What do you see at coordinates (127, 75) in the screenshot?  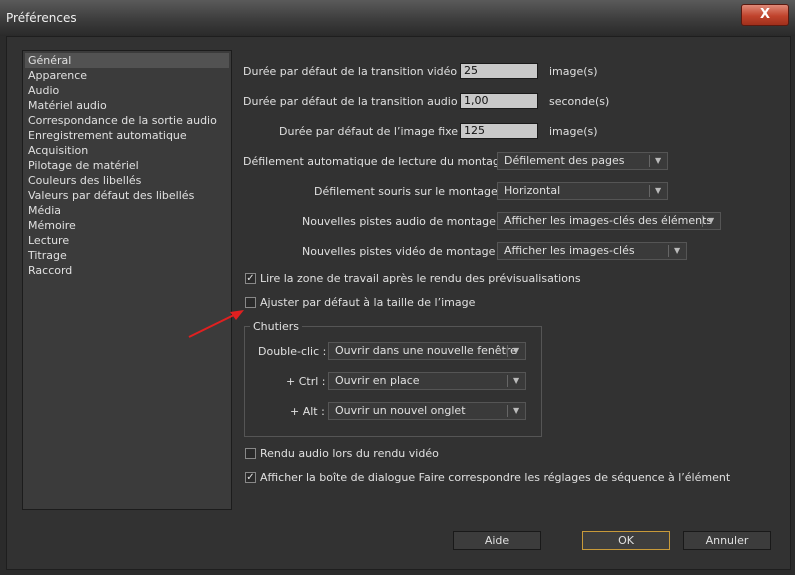 I see `sidebar-item-appearance: Apparence` at bounding box center [127, 75].